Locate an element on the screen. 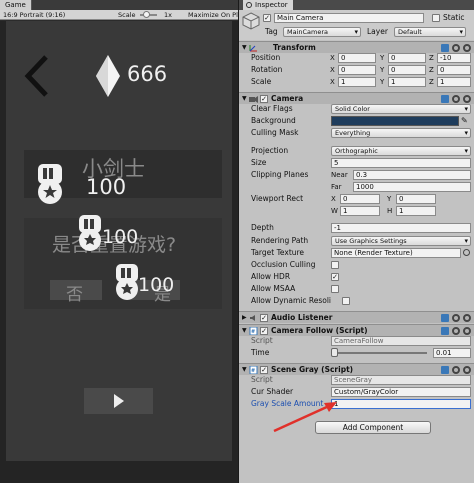 The width and height of the screenshot is (474, 483). occlusion-culling-checkbox is located at coordinates (335, 265).